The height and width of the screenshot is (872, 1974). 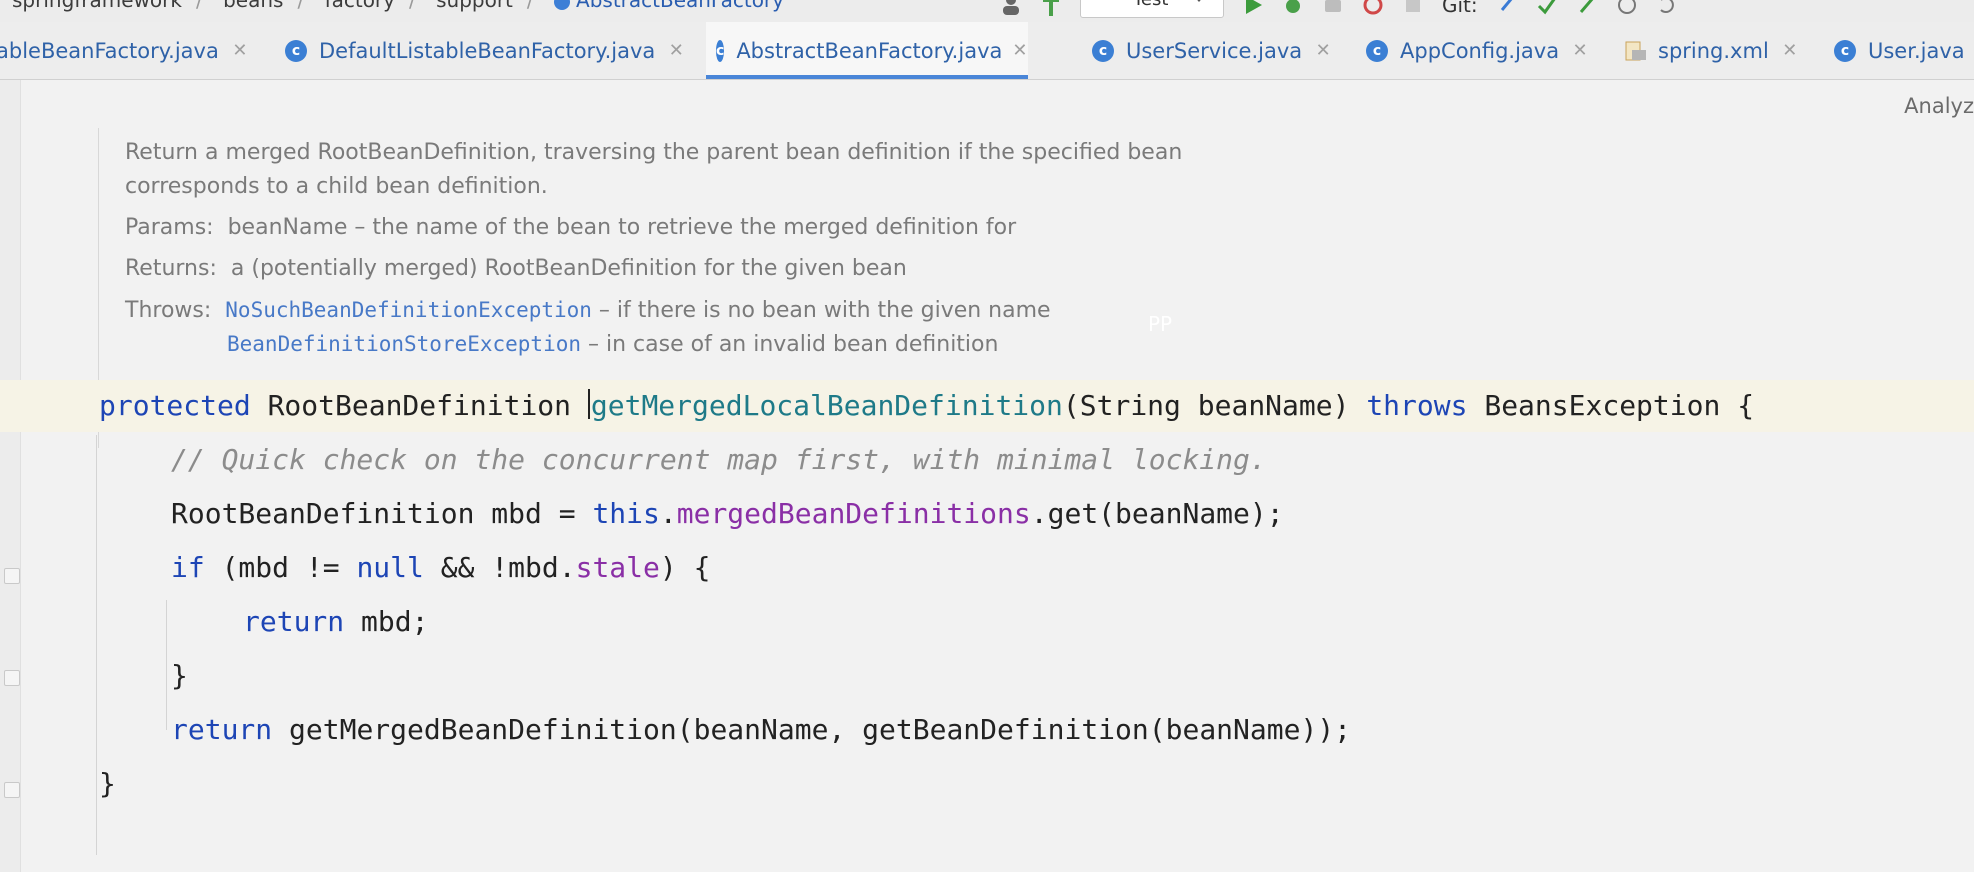 I want to click on watermark-text: PP, so click(x=1160, y=324).